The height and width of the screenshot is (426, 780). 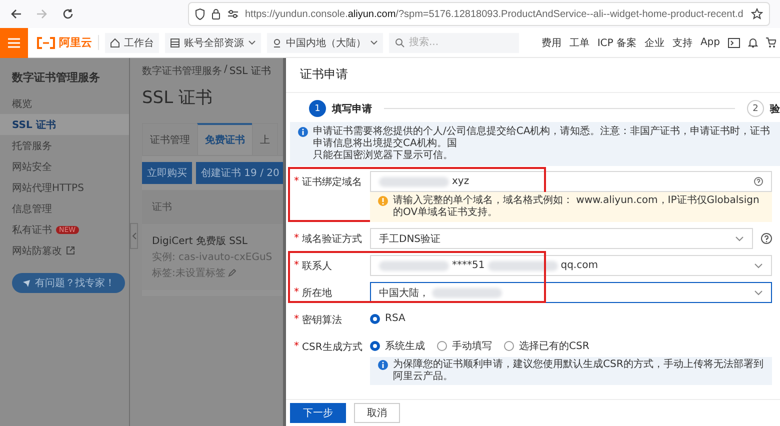 What do you see at coordinates (212, 207) in the screenshot?
I see `column-header: 证书` at bounding box center [212, 207].